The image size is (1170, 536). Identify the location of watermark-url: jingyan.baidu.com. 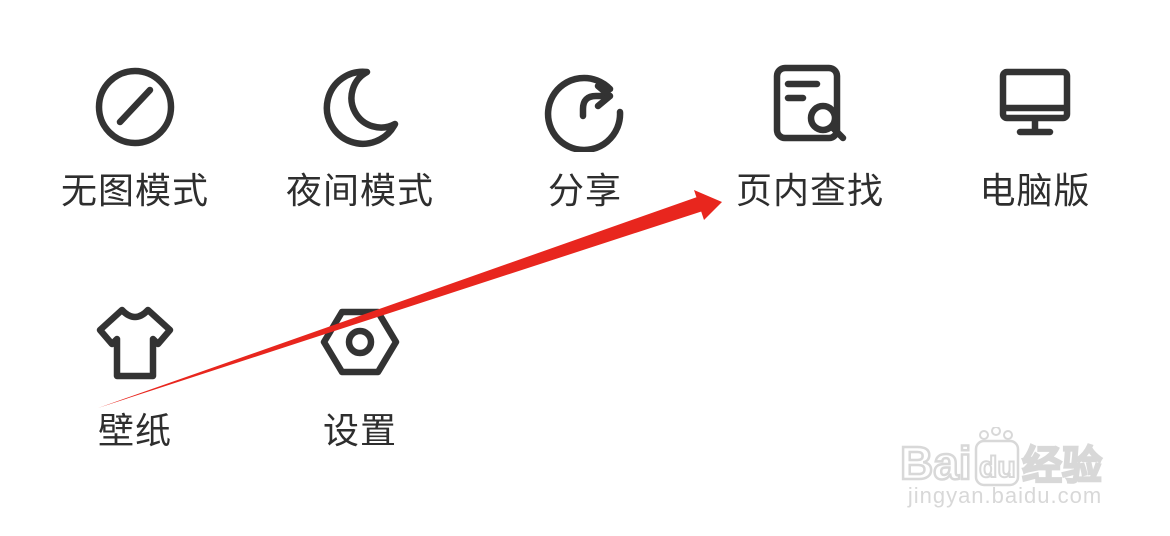
(1005, 495).